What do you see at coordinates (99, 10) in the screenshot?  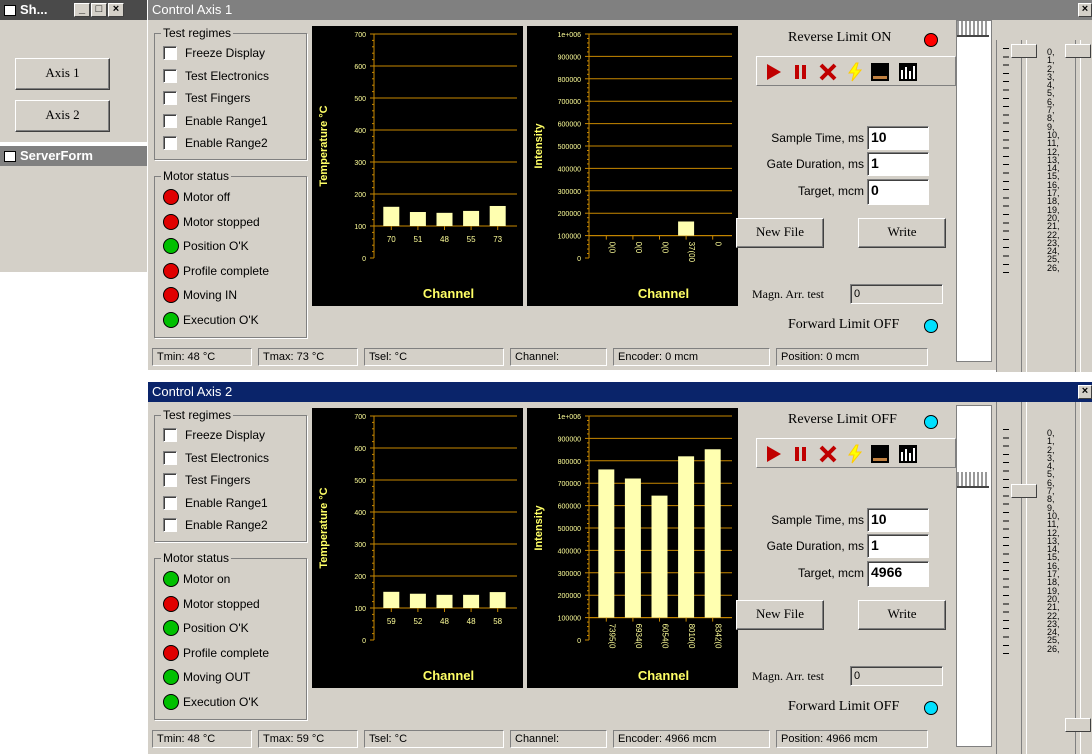 I see `maximize-button: □` at bounding box center [99, 10].